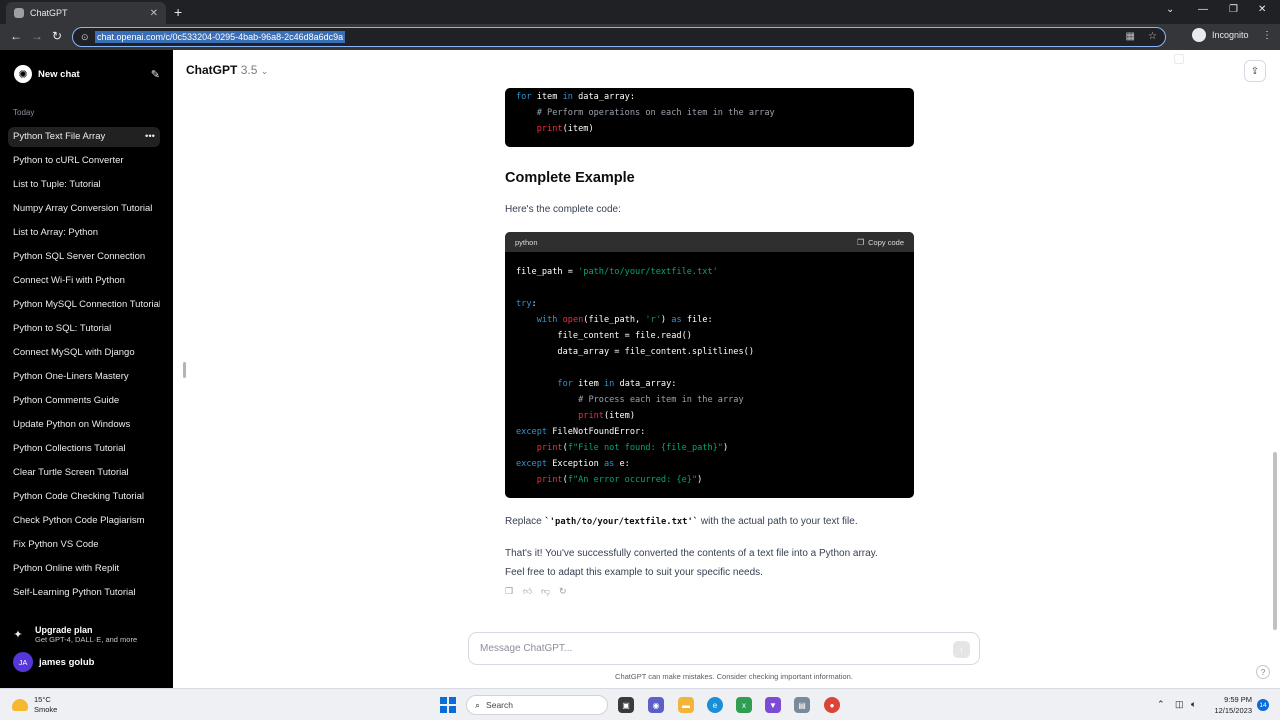 Image resolution: width=1280 pixels, height=720 pixels. I want to click on file-explorer-icon: ▬, so click(686, 705).